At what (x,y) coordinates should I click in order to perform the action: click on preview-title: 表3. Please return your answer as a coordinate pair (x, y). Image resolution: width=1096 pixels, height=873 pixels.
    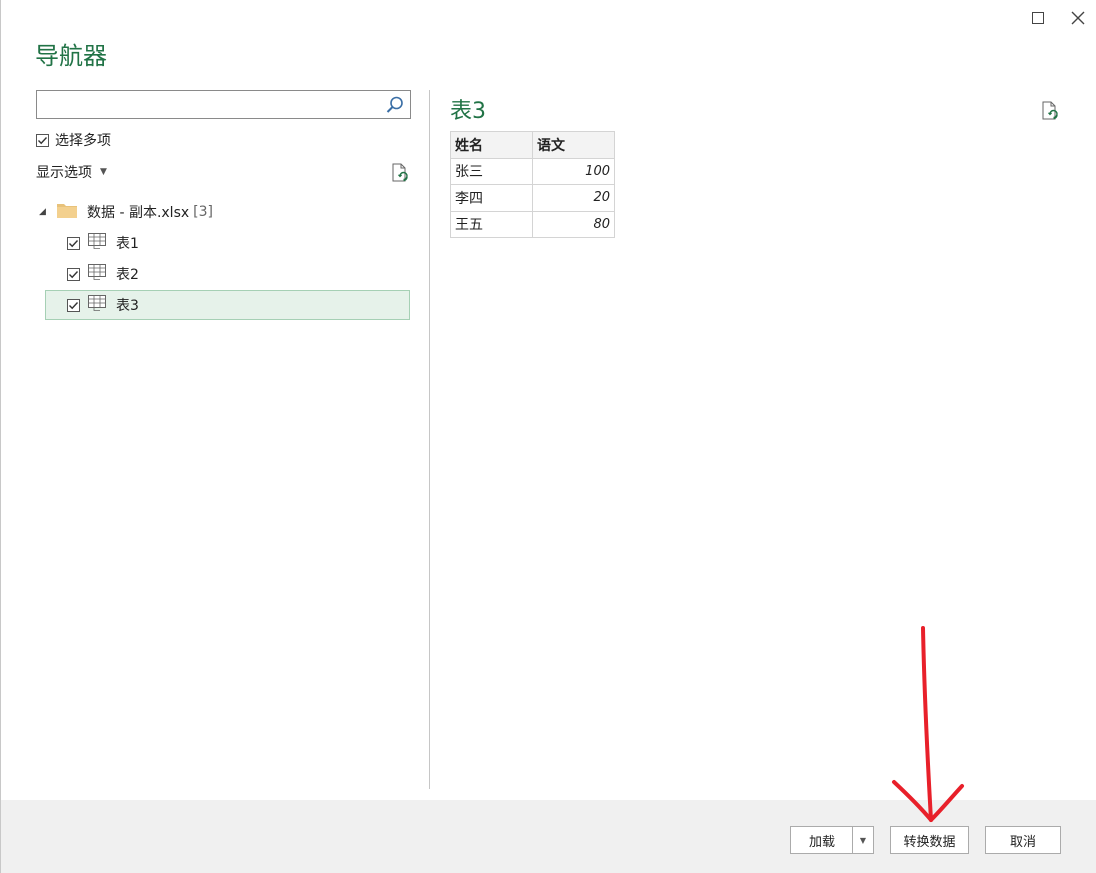
    Looking at the image, I should click on (468, 111).